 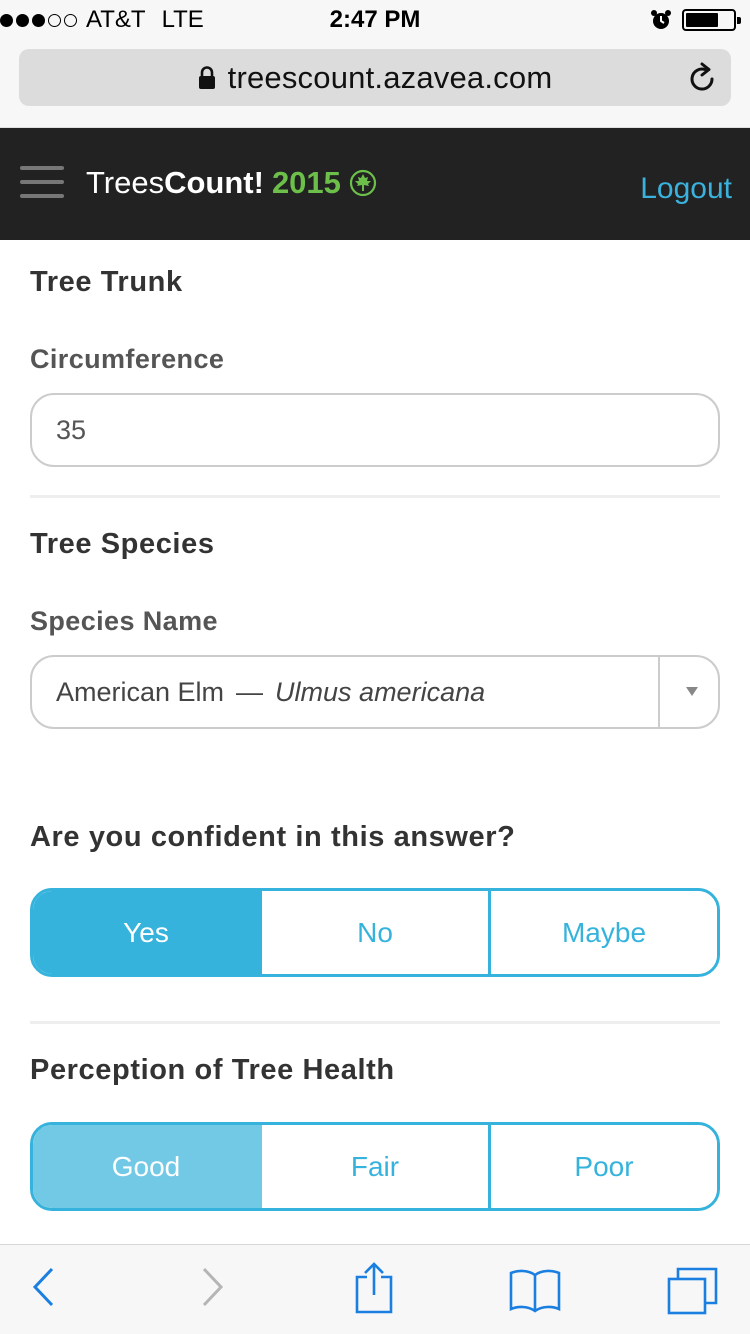 What do you see at coordinates (213, 1289) in the screenshot?
I see `forward-icon` at bounding box center [213, 1289].